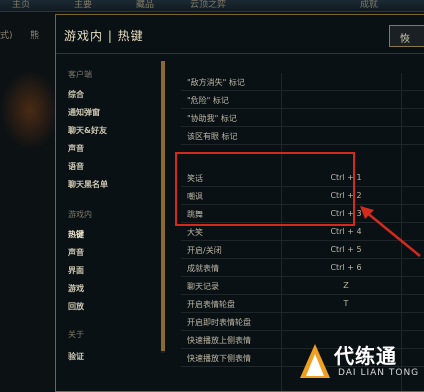 The height and width of the screenshot is (392, 424). Describe the element at coordinates (346, 285) in the screenshot. I see `hotkey-binding: Z` at that location.